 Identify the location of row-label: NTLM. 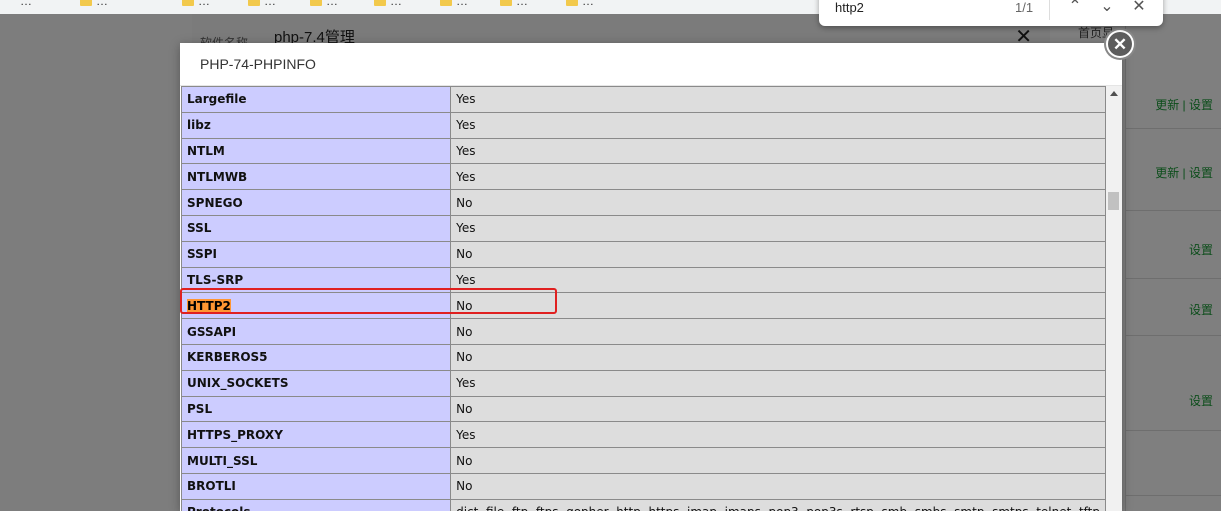
(206, 150).